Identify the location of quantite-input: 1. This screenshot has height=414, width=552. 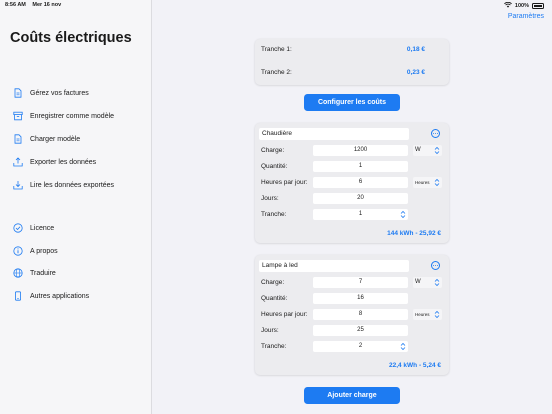
(360, 166).